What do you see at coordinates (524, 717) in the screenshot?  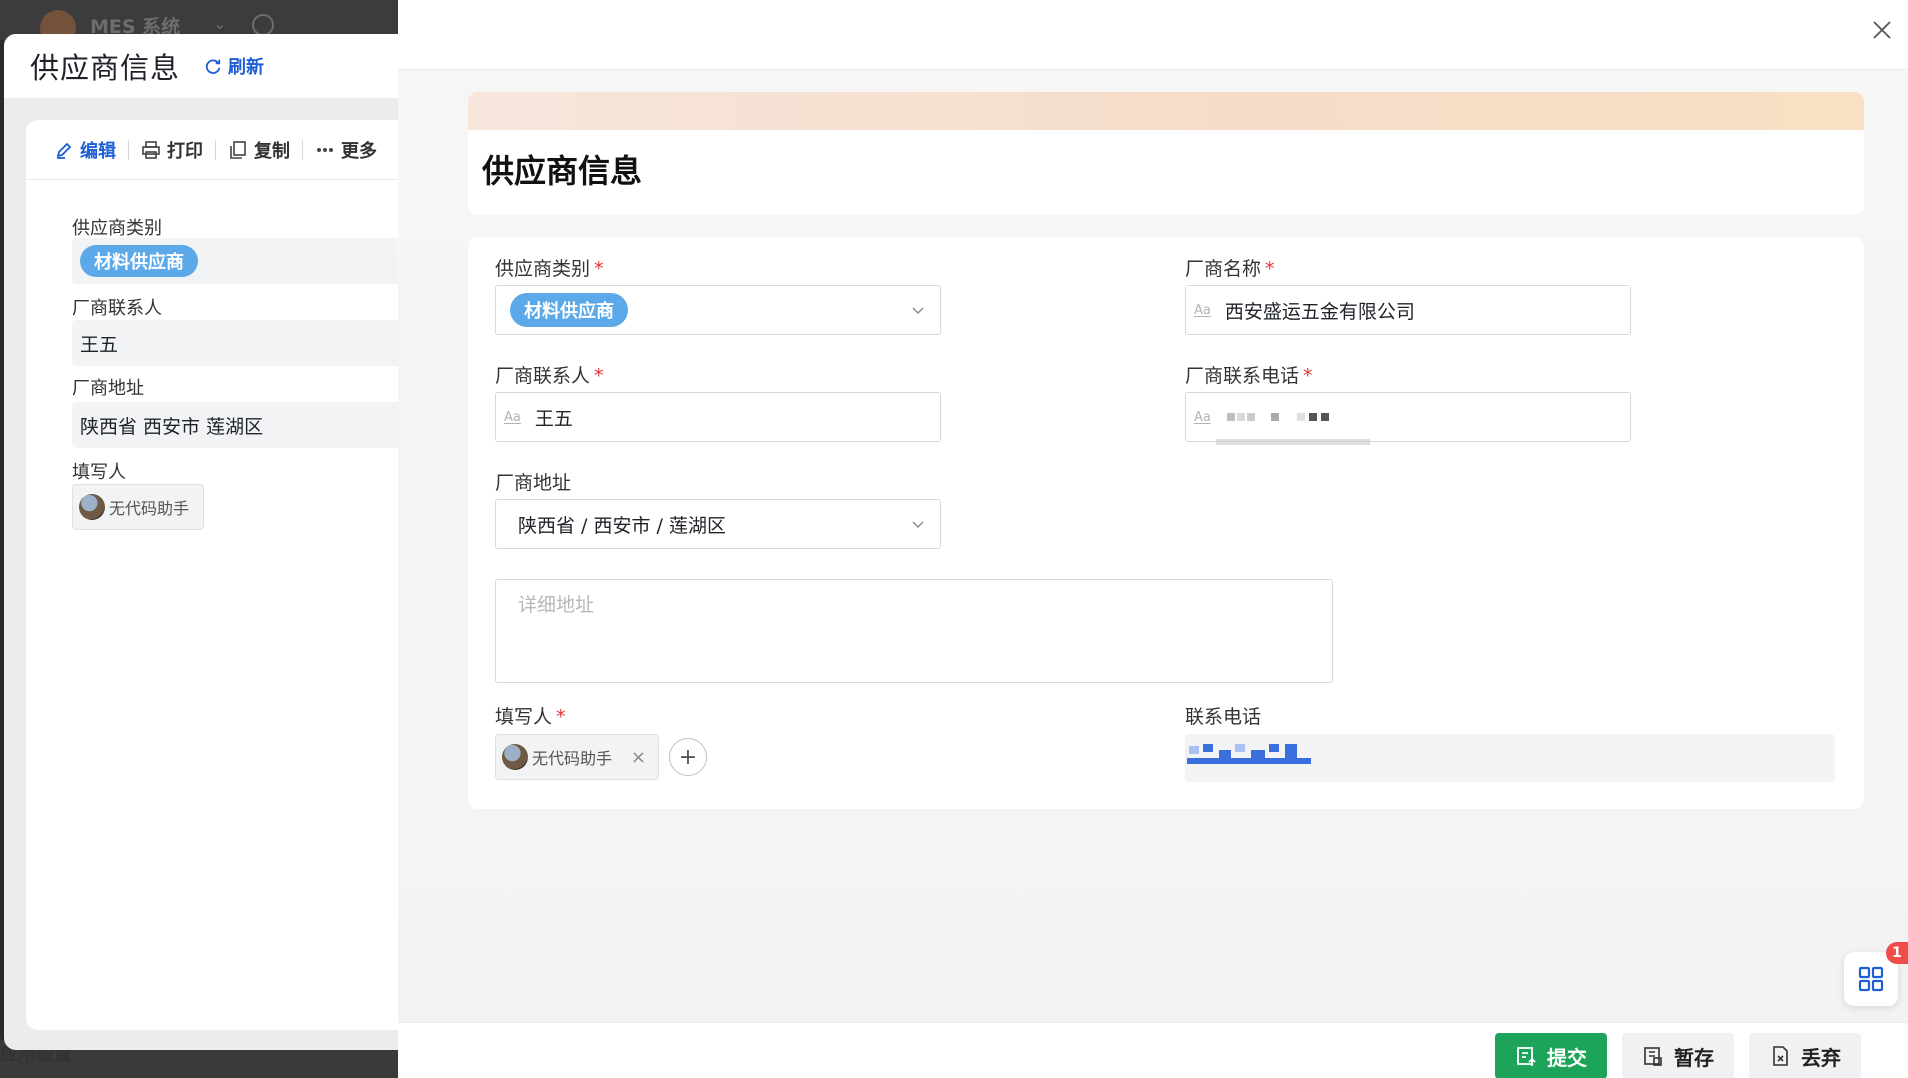 I see `filler-label-text: 填写人` at bounding box center [524, 717].